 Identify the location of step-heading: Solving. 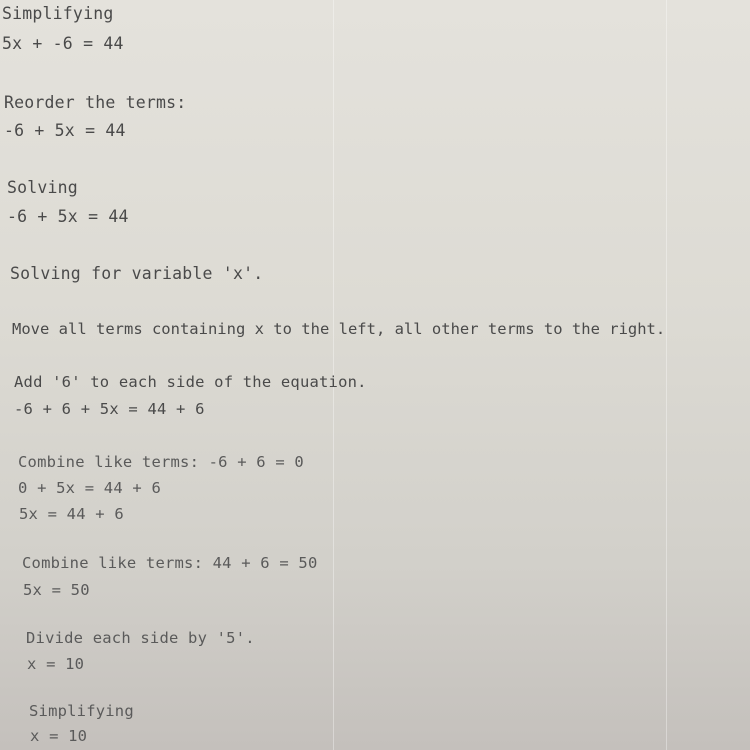
(42, 187).